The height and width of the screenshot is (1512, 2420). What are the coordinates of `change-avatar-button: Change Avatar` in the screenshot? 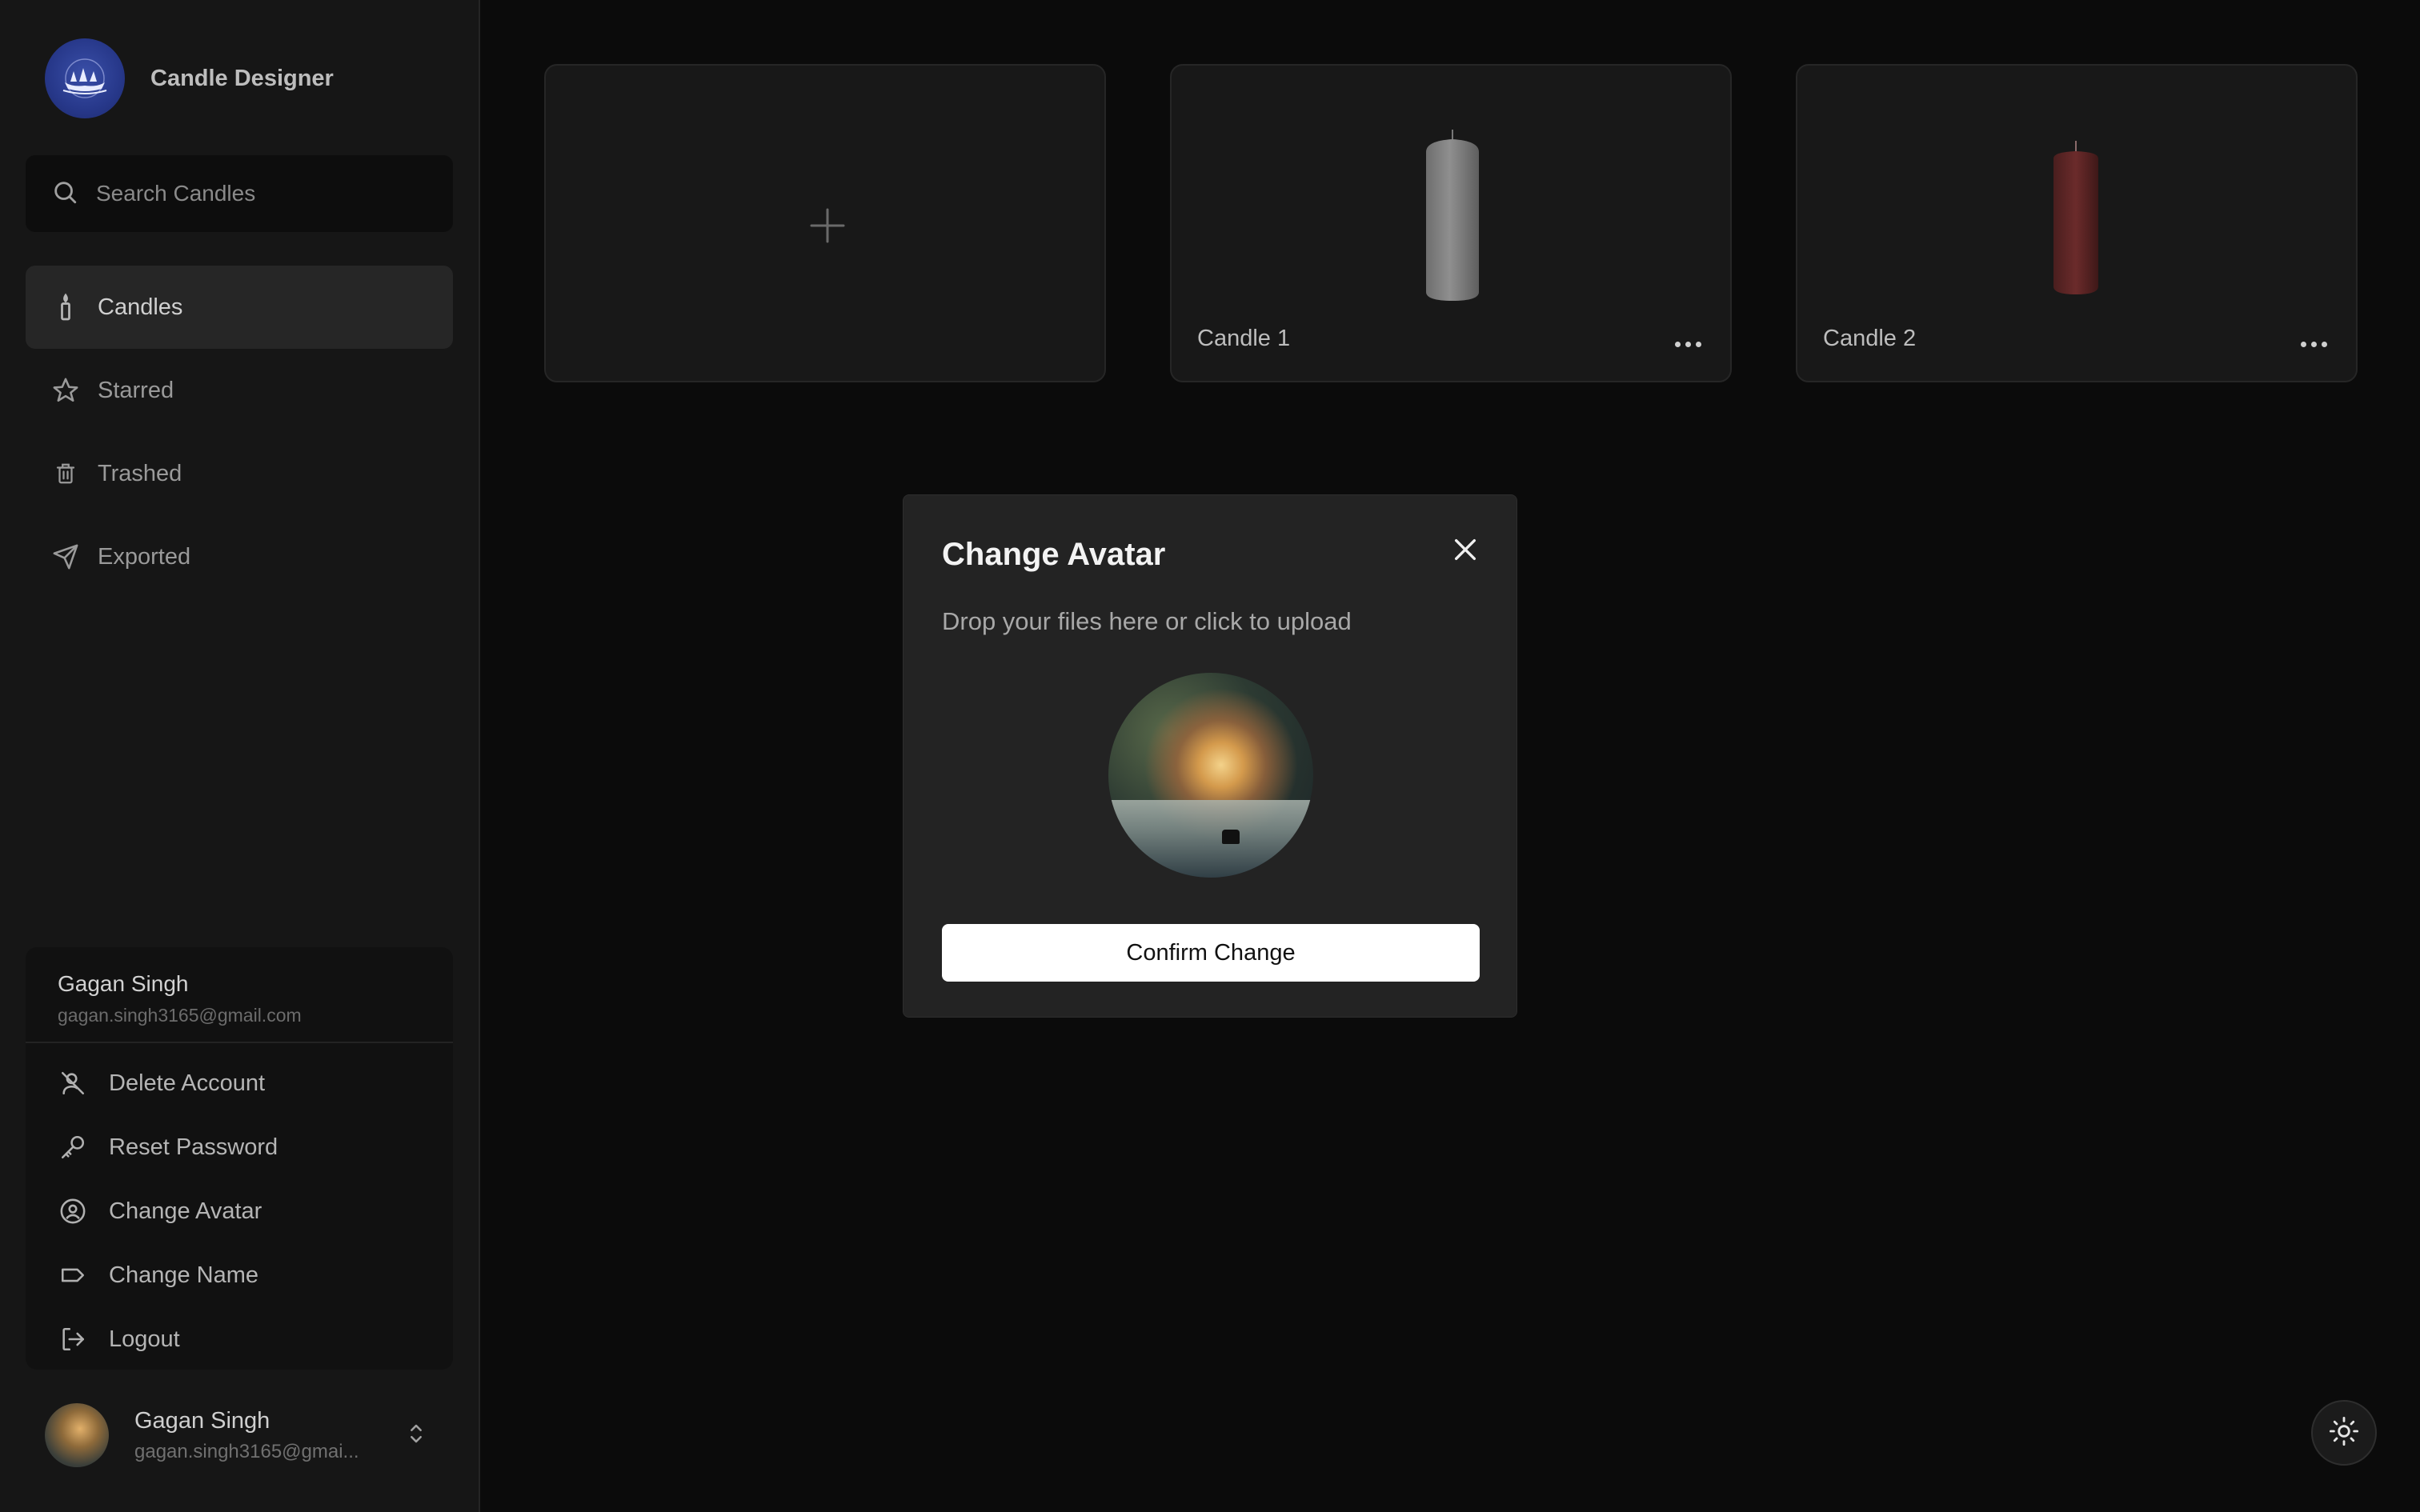 It's located at (239, 1211).